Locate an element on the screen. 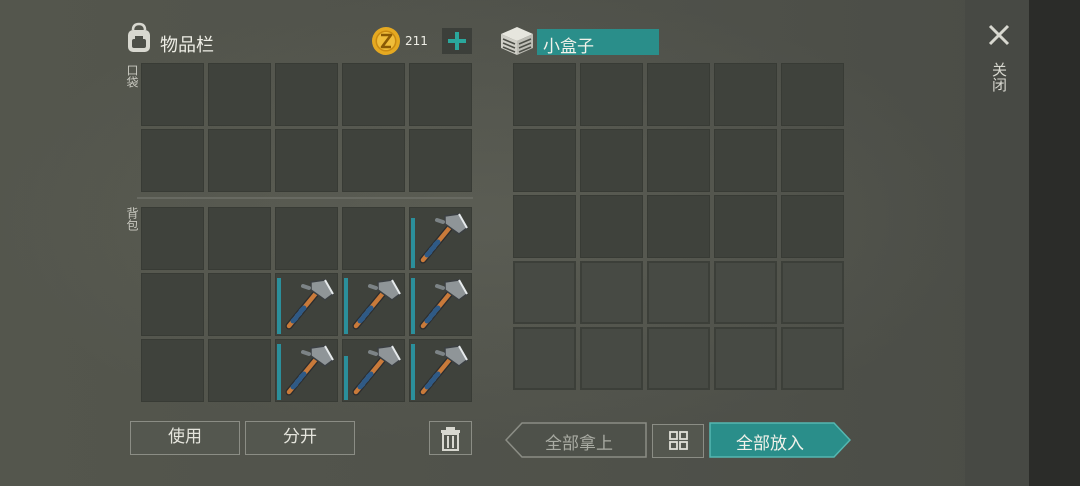 The image size is (1080, 486). put-all-button: 全部放入 is located at coordinates (780, 440).